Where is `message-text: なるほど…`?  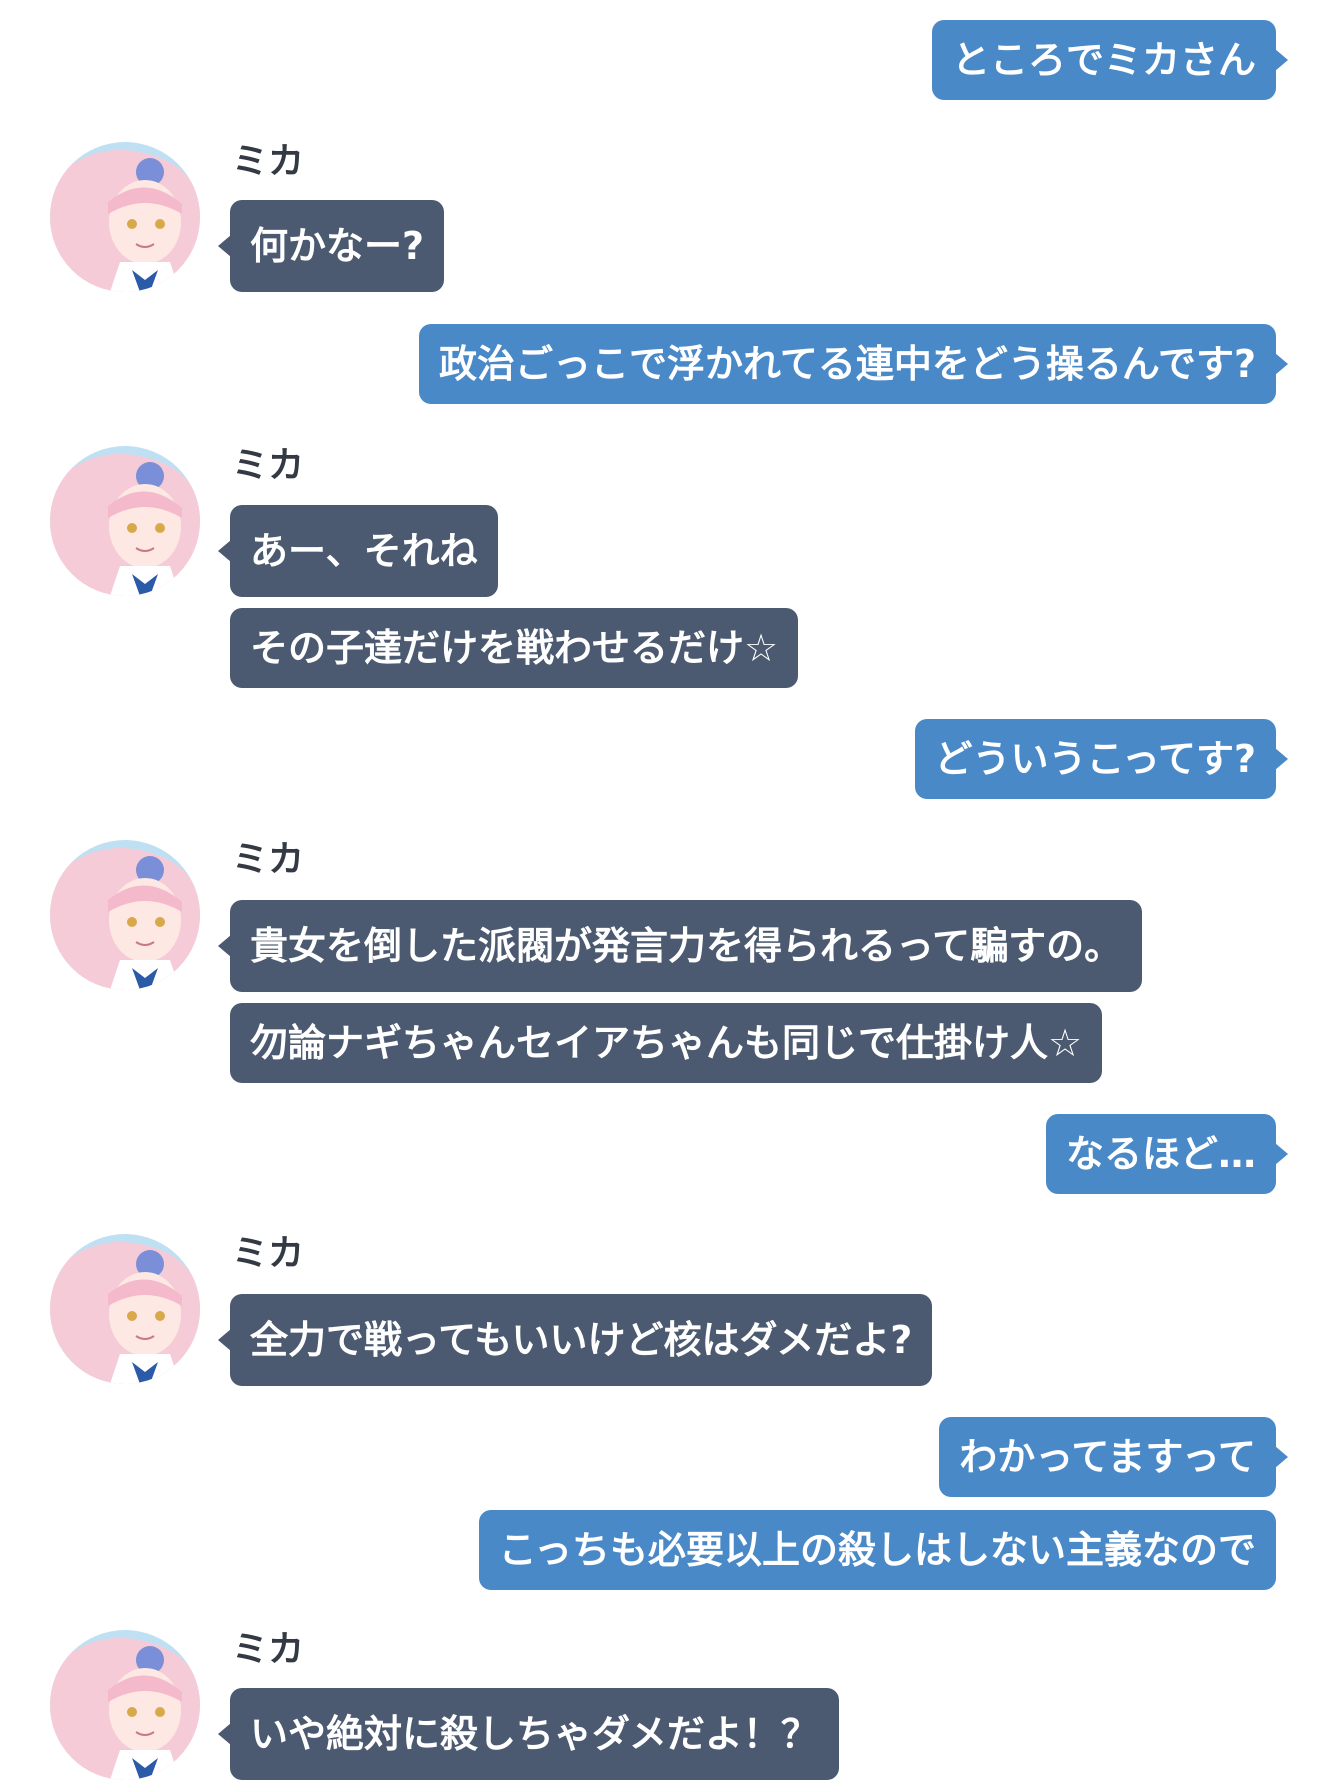 message-text: なるほど… is located at coordinates (1160, 1154).